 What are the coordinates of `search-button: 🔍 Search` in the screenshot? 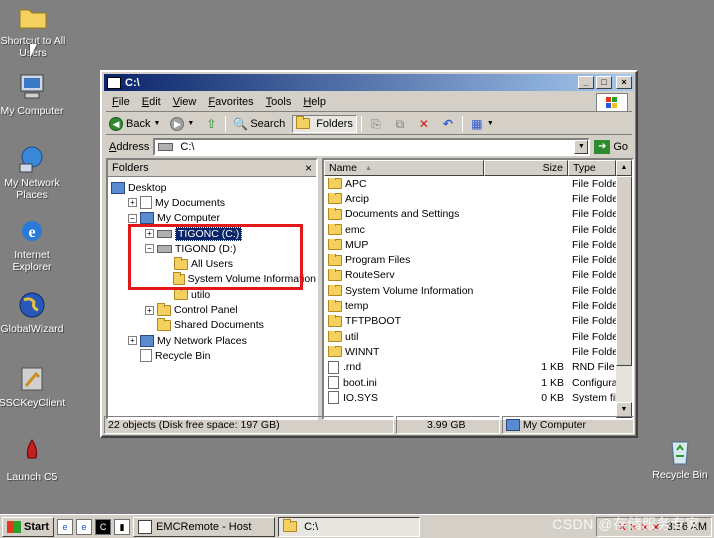 It's located at (259, 124).